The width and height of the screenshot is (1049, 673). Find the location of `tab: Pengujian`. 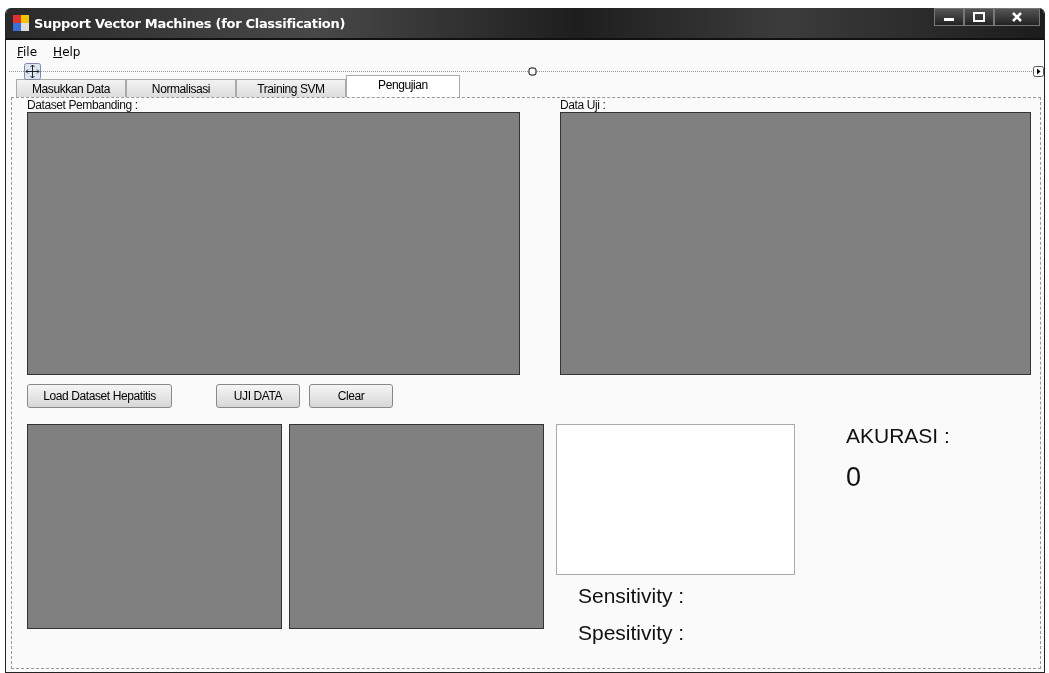

tab: Pengujian is located at coordinates (403, 86).